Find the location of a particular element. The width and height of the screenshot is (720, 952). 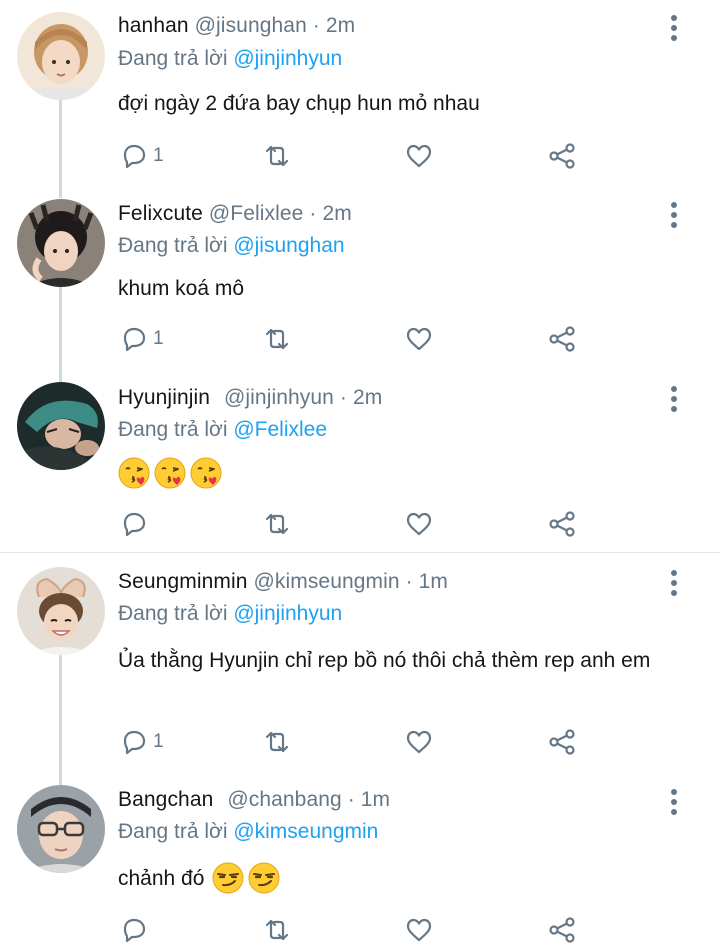

tweet-text: đợi ngày 2 đứa bay chụp hun mỏ nhau is located at coordinates (299, 103).